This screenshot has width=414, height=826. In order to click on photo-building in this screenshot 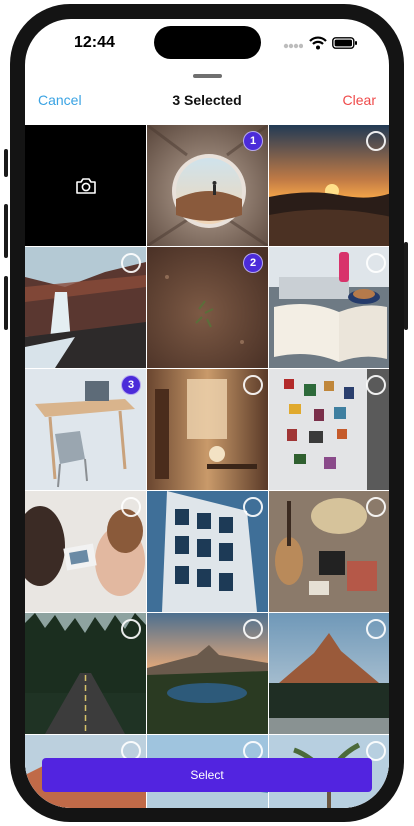, I will do `click(207, 551)`.